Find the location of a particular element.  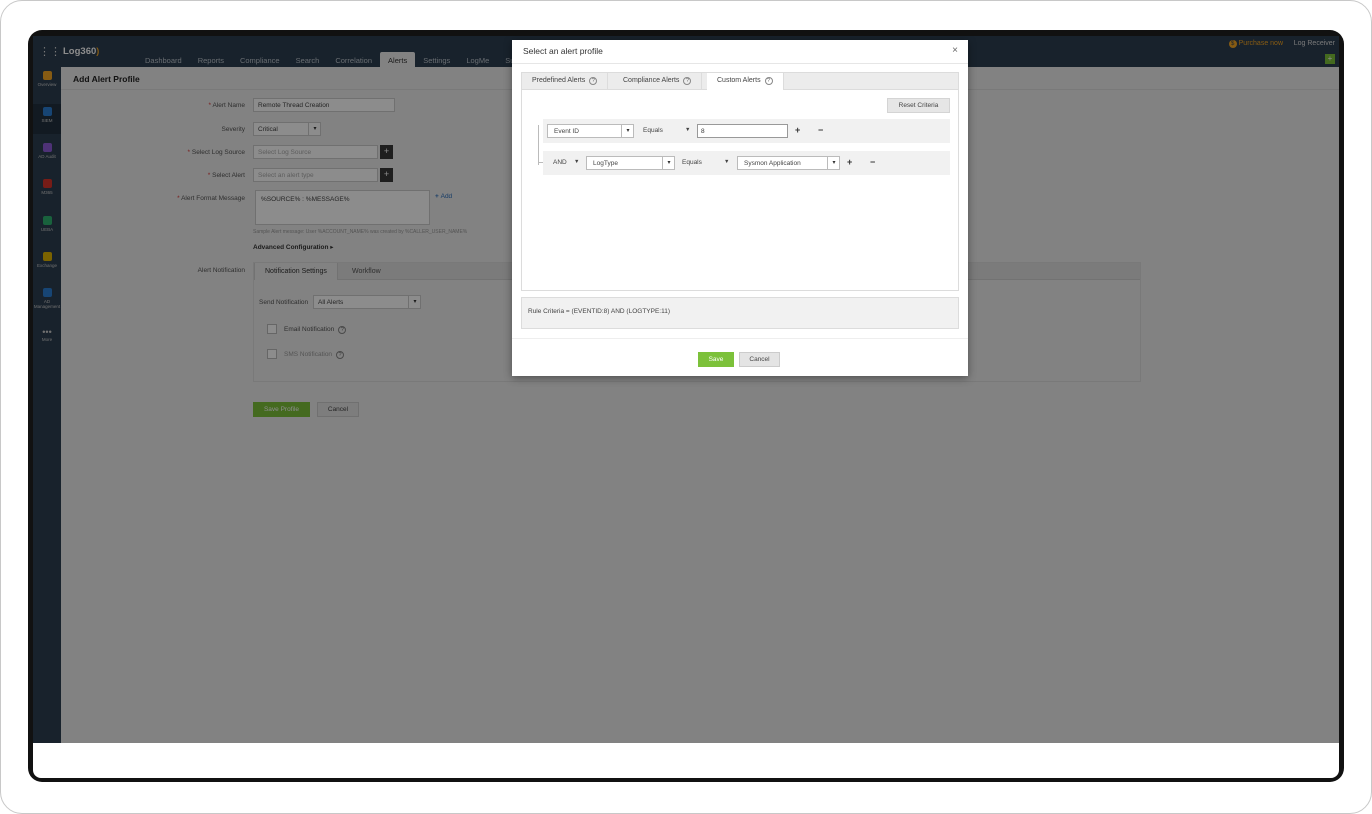

modal-title: Select an alert profile is located at coordinates (563, 51).